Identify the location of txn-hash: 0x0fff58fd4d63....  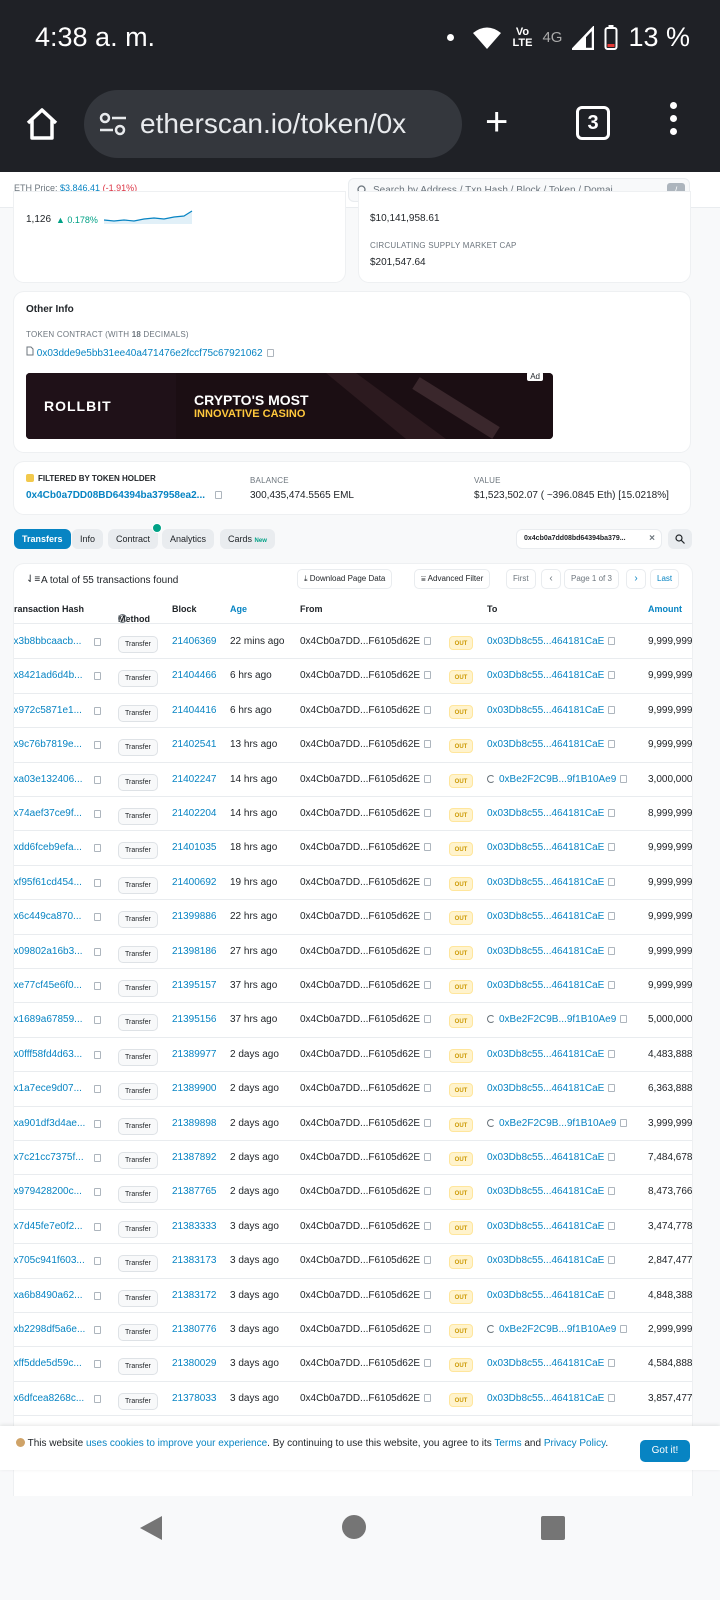
(48, 1054).